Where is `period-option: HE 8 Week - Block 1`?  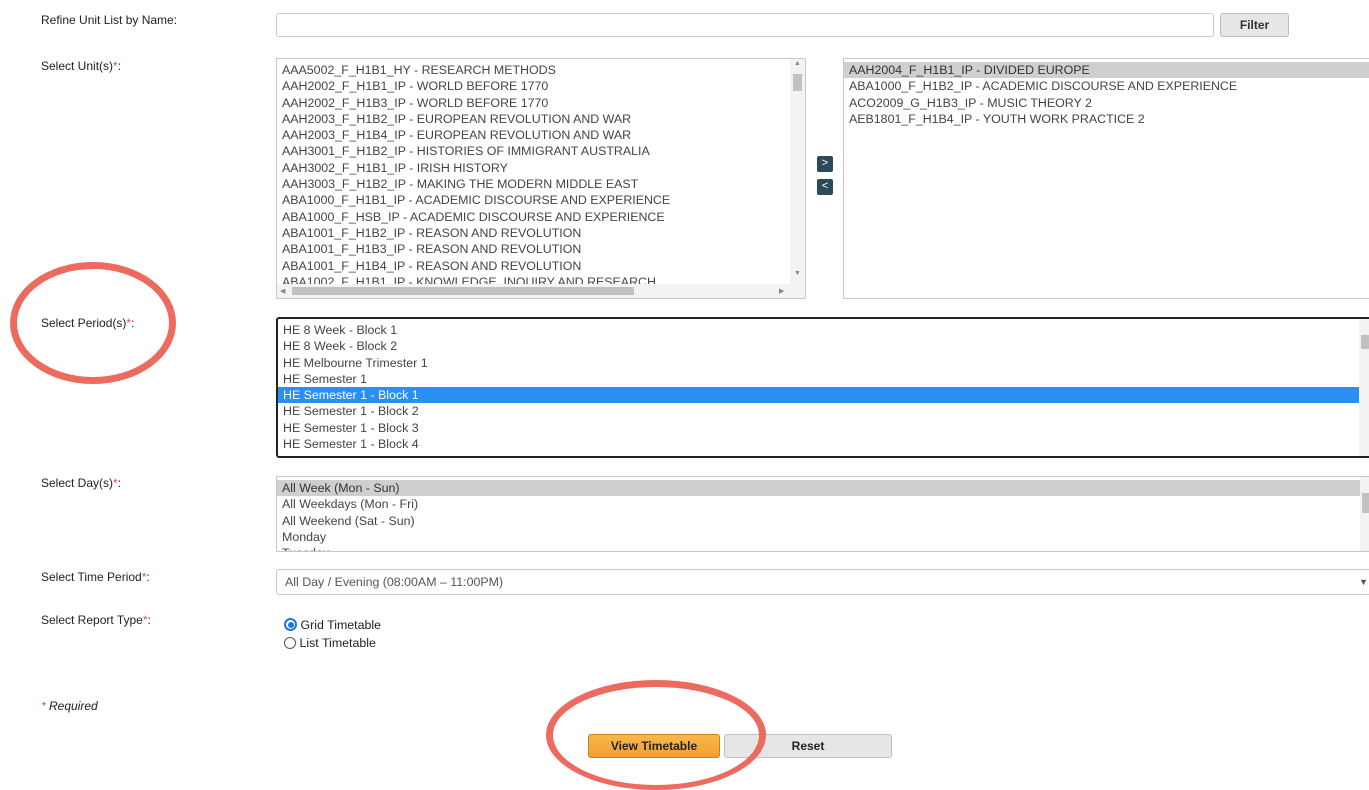
period-option: HE 8 Week - Block 1 is located at coordinates (818, 330).